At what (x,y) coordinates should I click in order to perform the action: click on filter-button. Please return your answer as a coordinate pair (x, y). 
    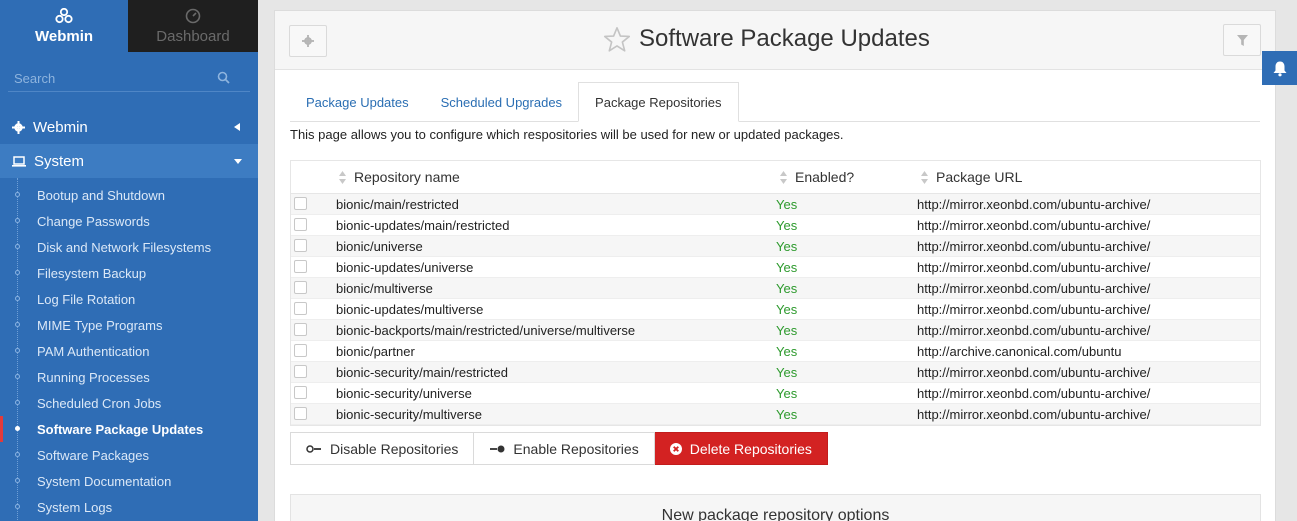
    Looking at the image, I should click on (1242, 40).